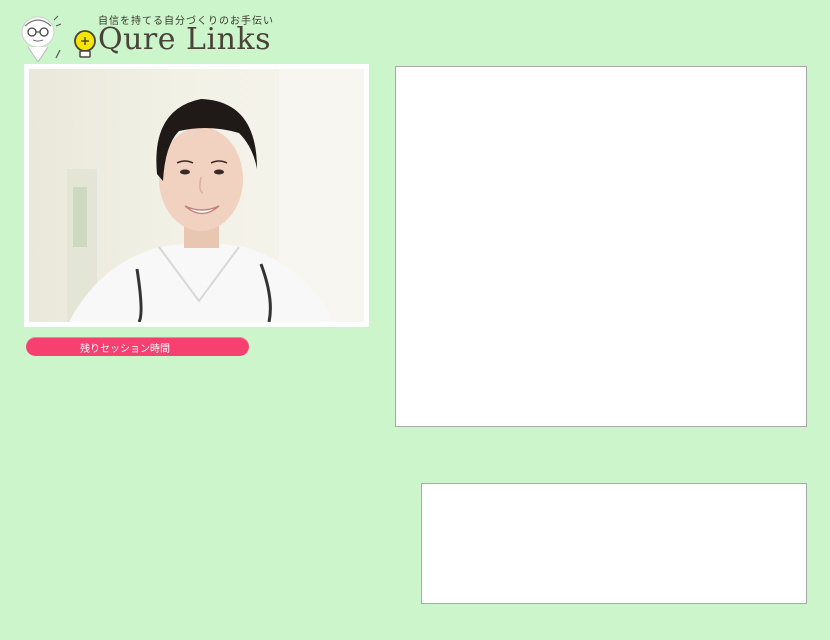 Image resolution: width=830 pixels, height=640 pixels. Describe the element at coordinates (614, 543) in the screenshot. I see `secondary-content-panel` at that location.